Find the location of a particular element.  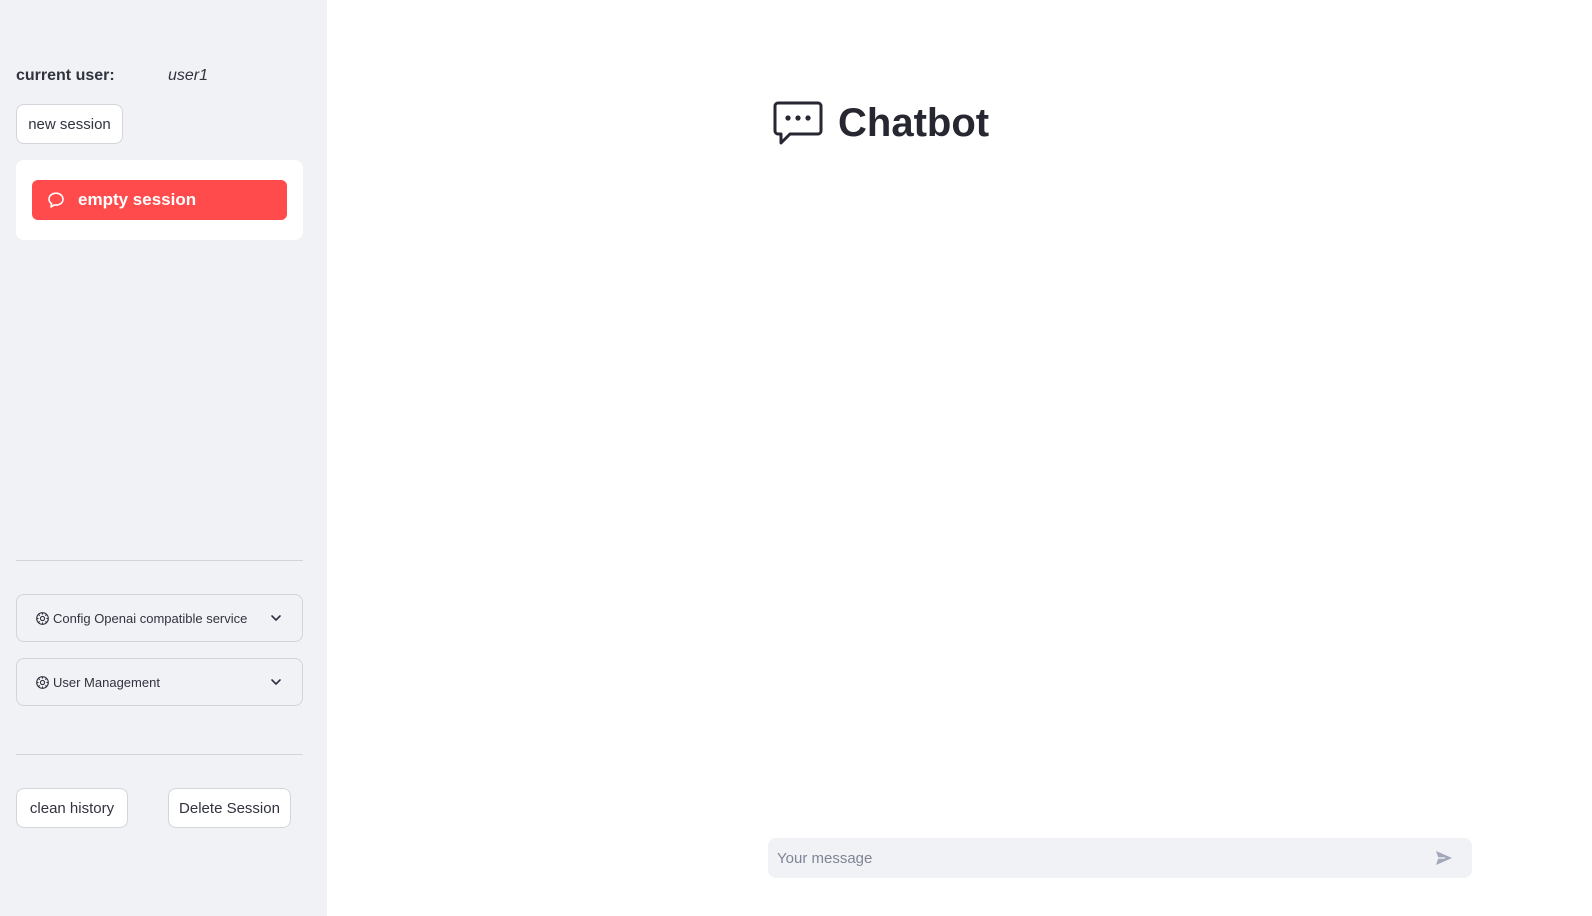

config-openai-expander: Config Openai compatible service is located at coordinates (159, 618).